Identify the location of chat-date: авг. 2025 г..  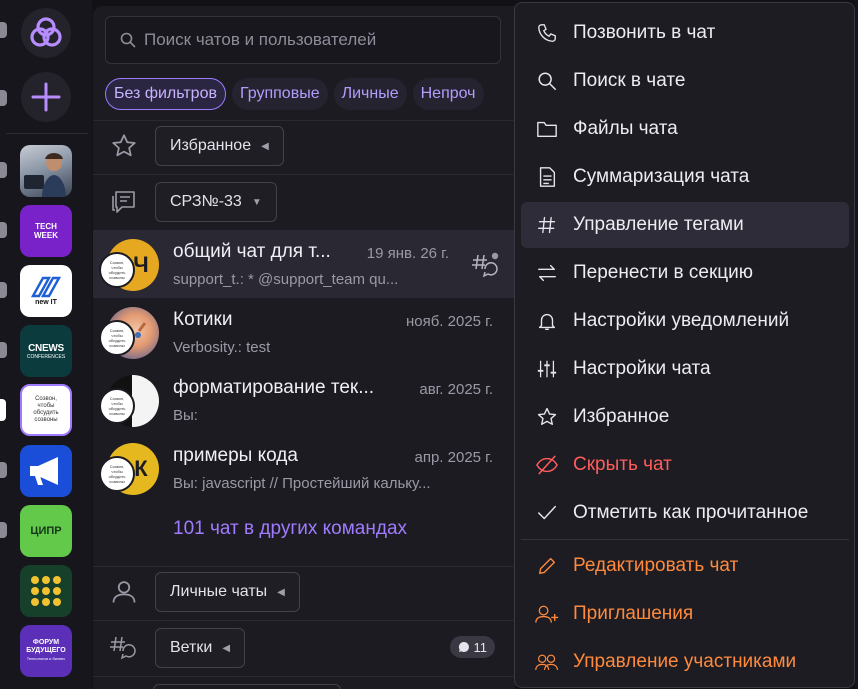
(456, 389).